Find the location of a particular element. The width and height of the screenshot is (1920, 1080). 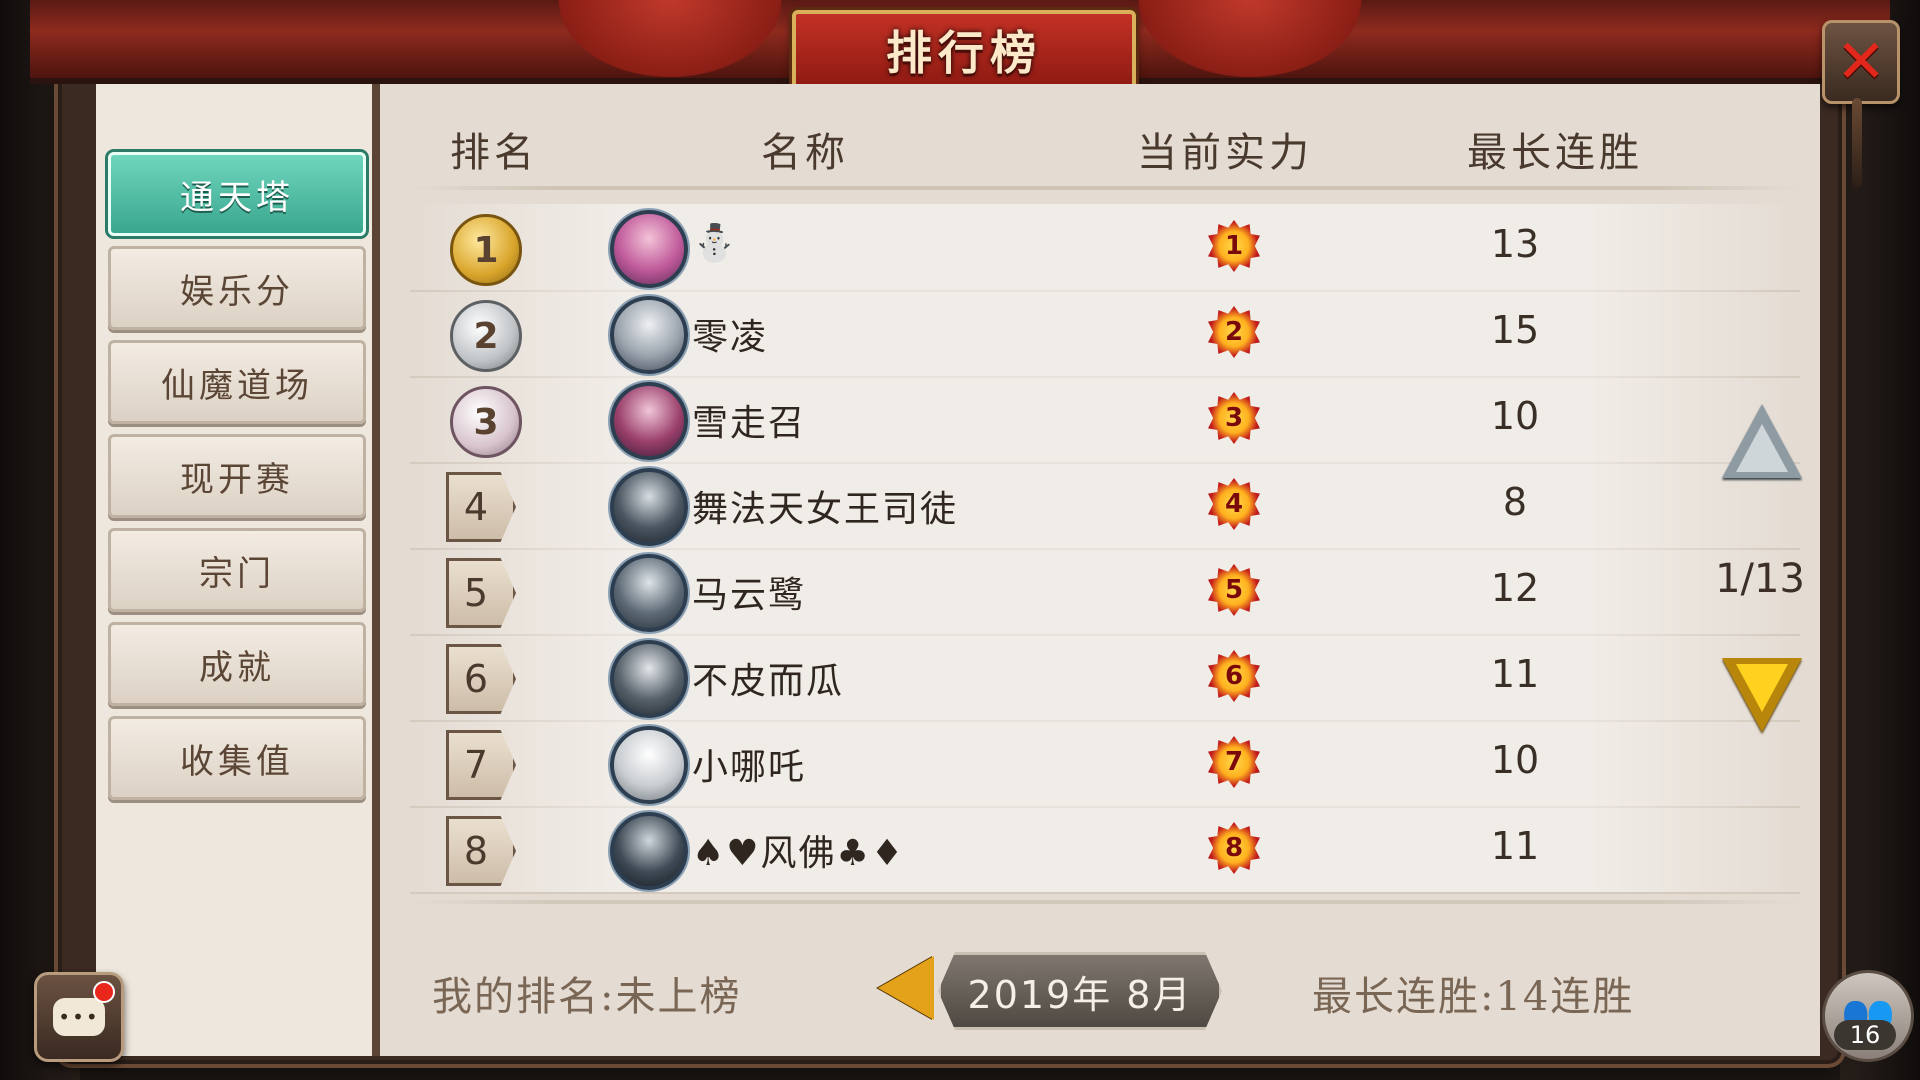

player-name: 零凌 is located at coordinates (730, 337).